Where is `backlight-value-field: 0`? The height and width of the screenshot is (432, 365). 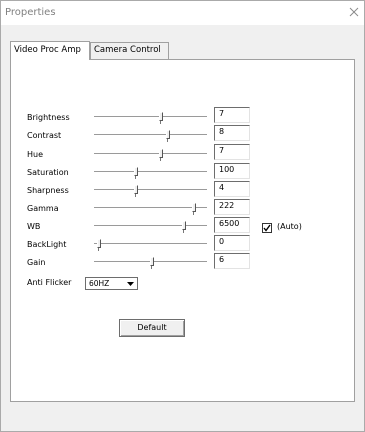 backlight-value-field: 0 is located at coordinates (232, 243).